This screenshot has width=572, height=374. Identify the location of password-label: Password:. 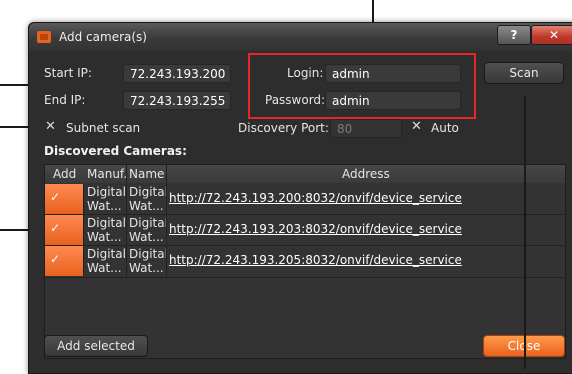
(295, 100).